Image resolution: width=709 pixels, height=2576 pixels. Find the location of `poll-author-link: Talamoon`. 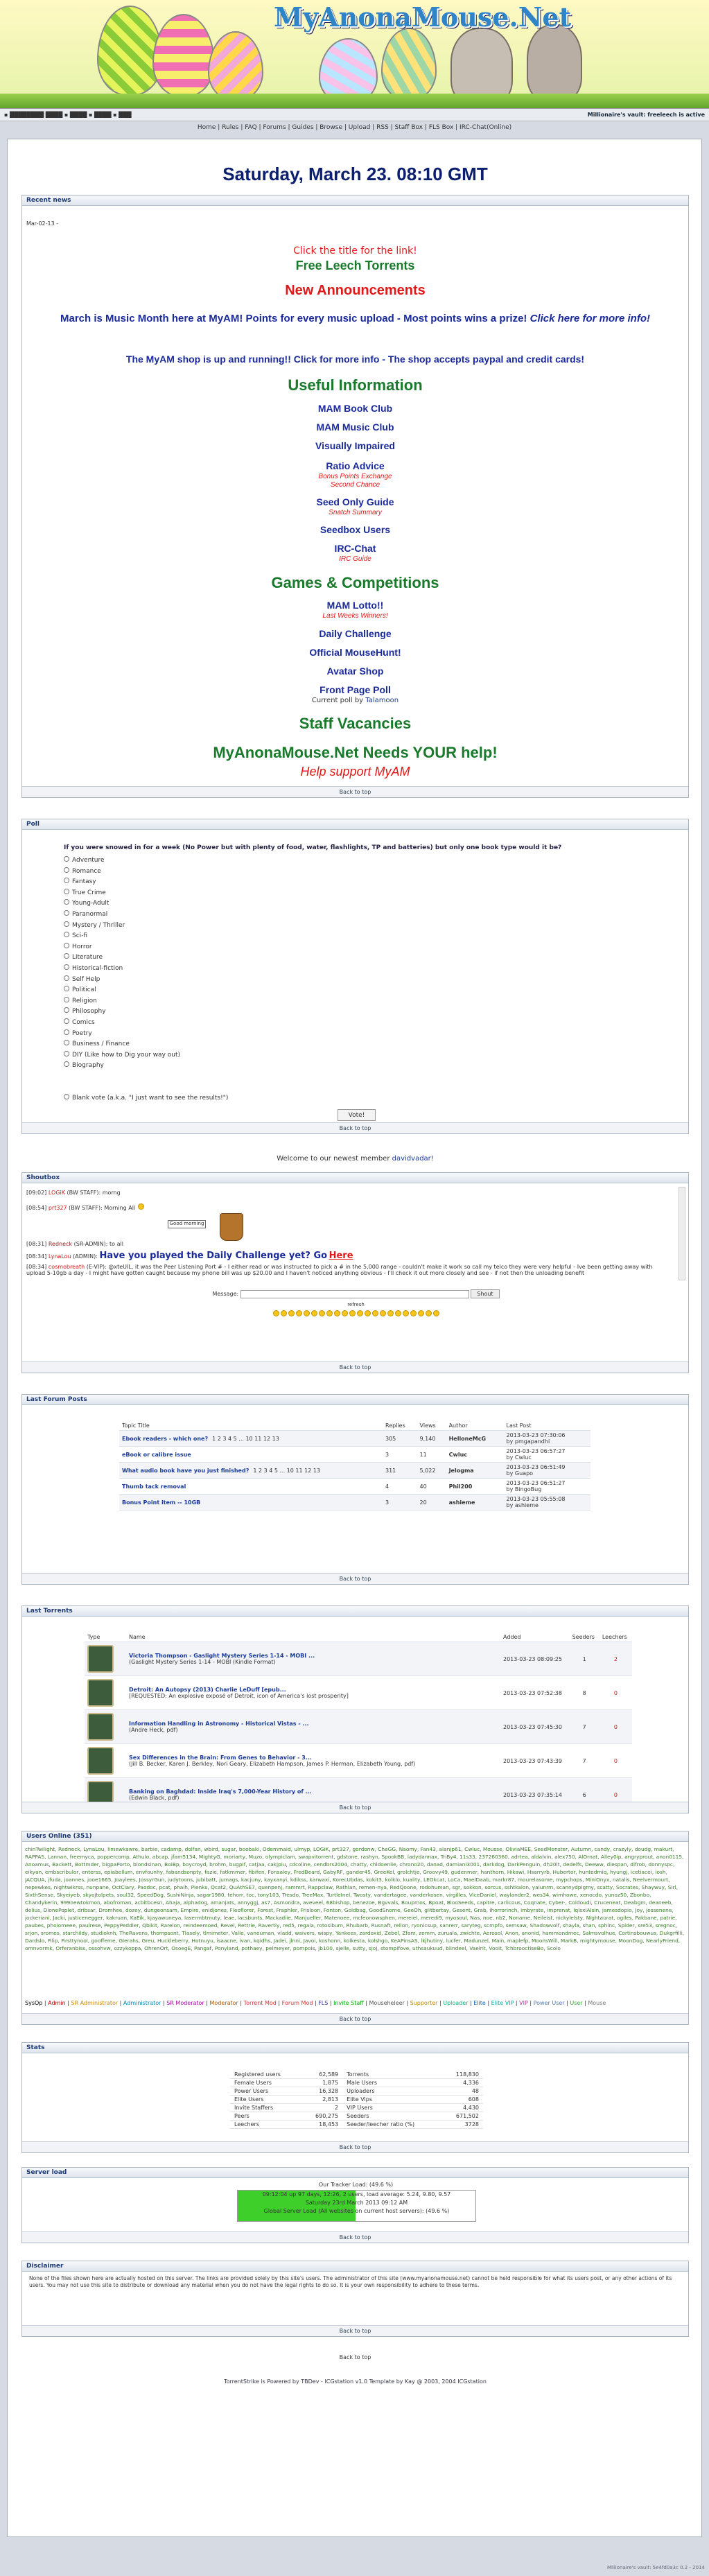

poll-author-link: Talamoon is located at coordinates (382, 700).